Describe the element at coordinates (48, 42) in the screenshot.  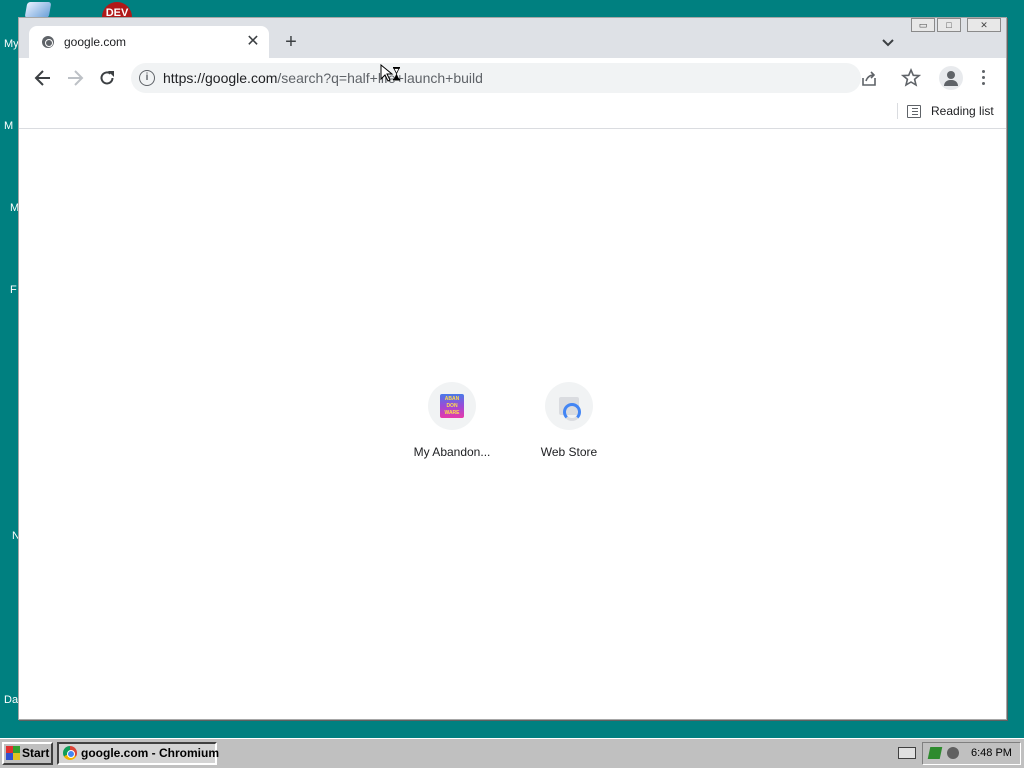
I see `globe-icon` at that location.